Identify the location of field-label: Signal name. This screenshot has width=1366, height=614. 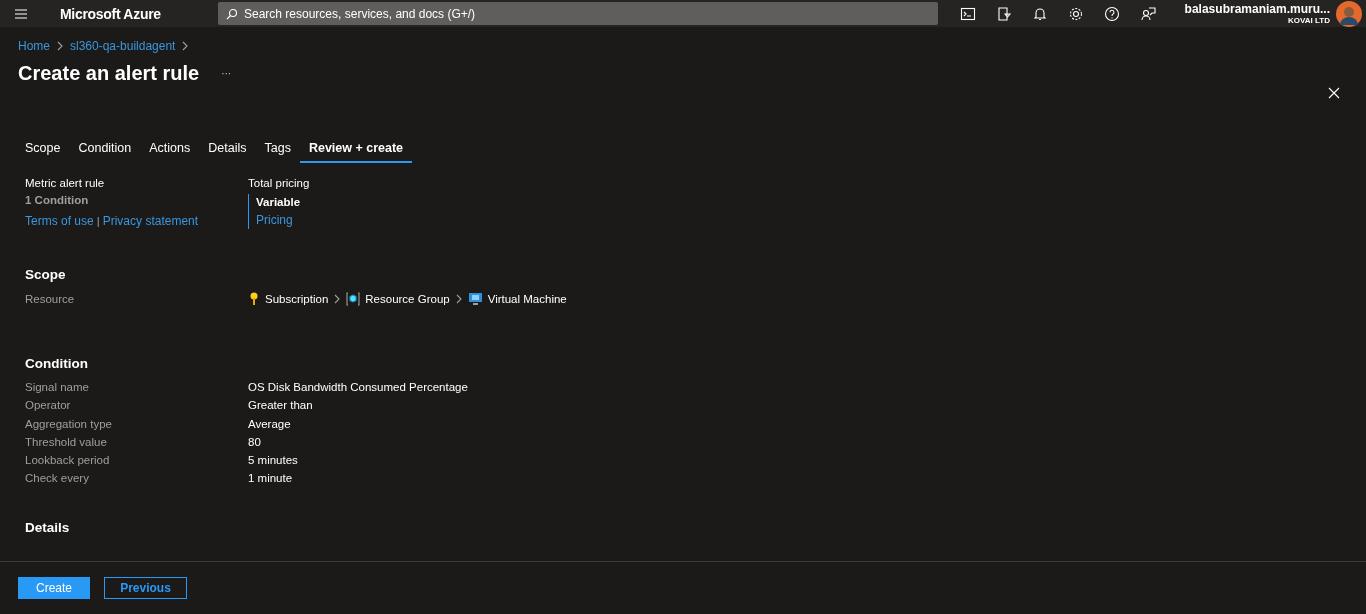
(57, 387).